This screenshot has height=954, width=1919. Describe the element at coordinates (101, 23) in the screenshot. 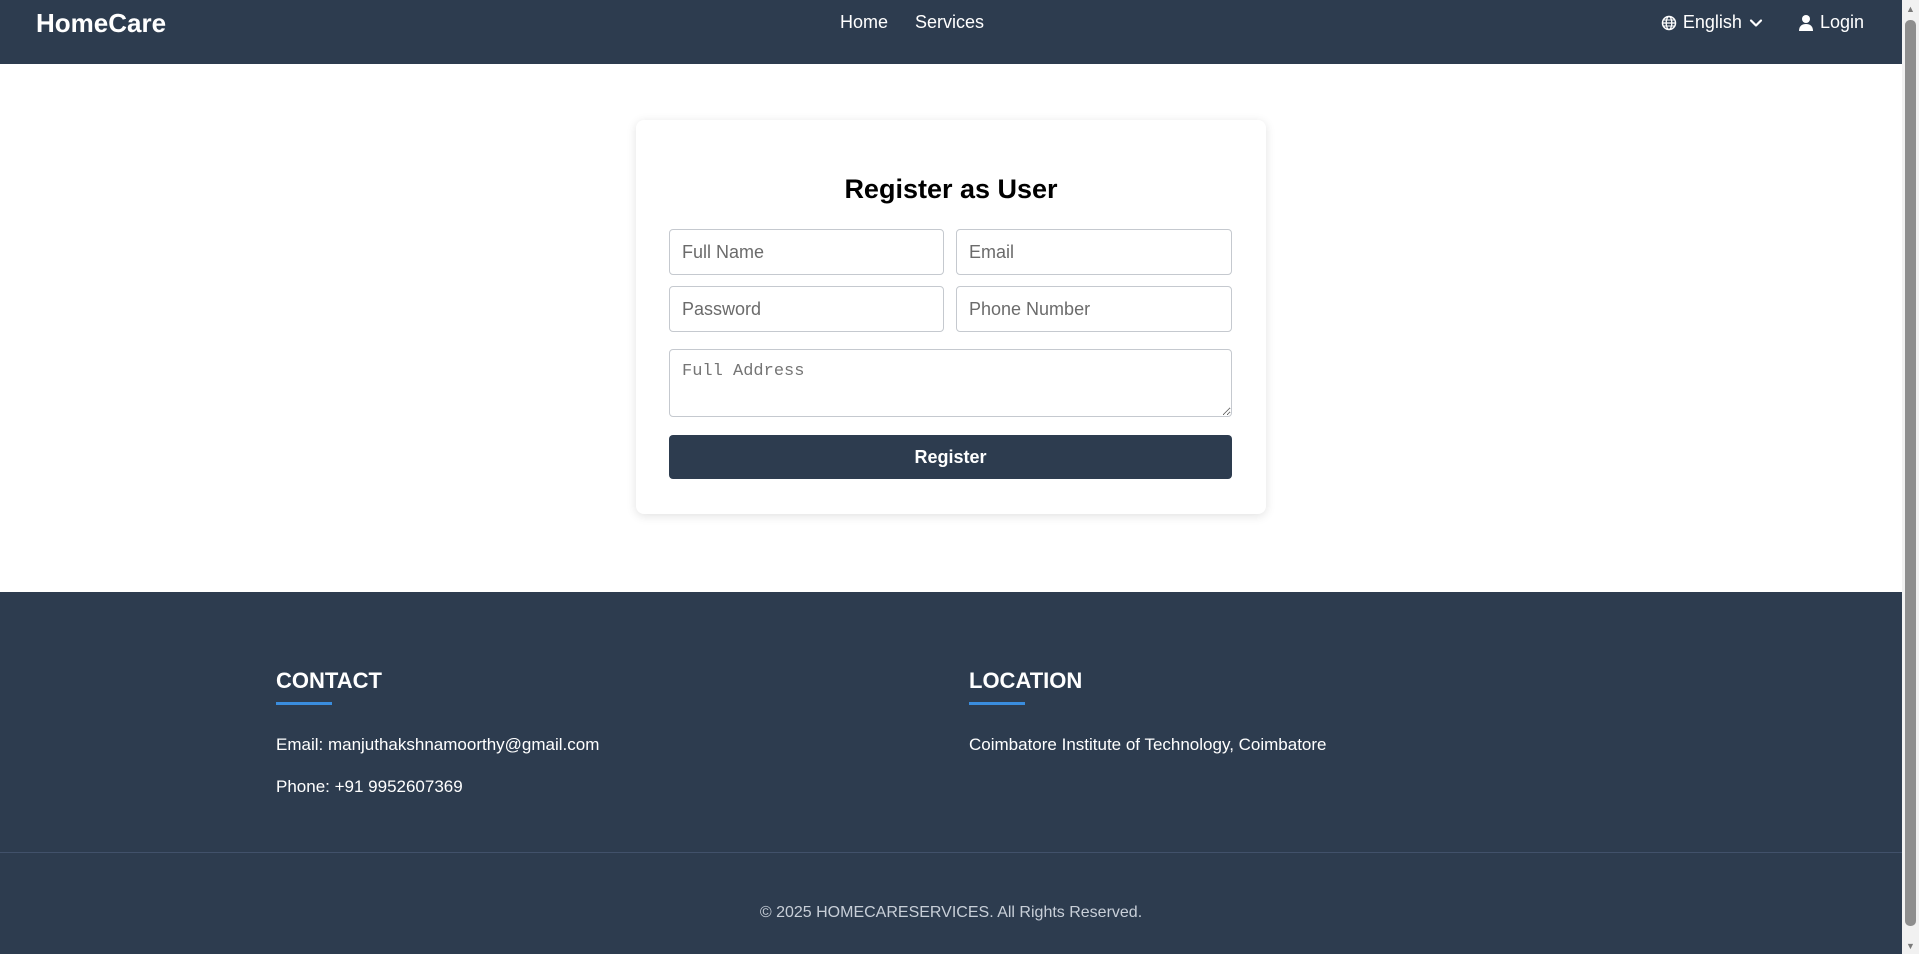

I see `brand-logo: HomeCare` at that location.